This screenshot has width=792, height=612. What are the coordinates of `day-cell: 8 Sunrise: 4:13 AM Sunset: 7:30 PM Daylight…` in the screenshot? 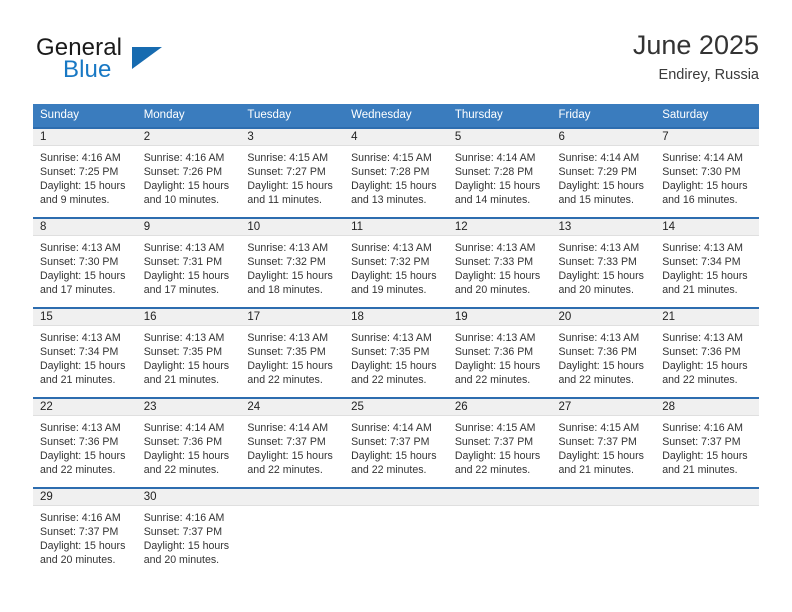 It's located at (85, 262).